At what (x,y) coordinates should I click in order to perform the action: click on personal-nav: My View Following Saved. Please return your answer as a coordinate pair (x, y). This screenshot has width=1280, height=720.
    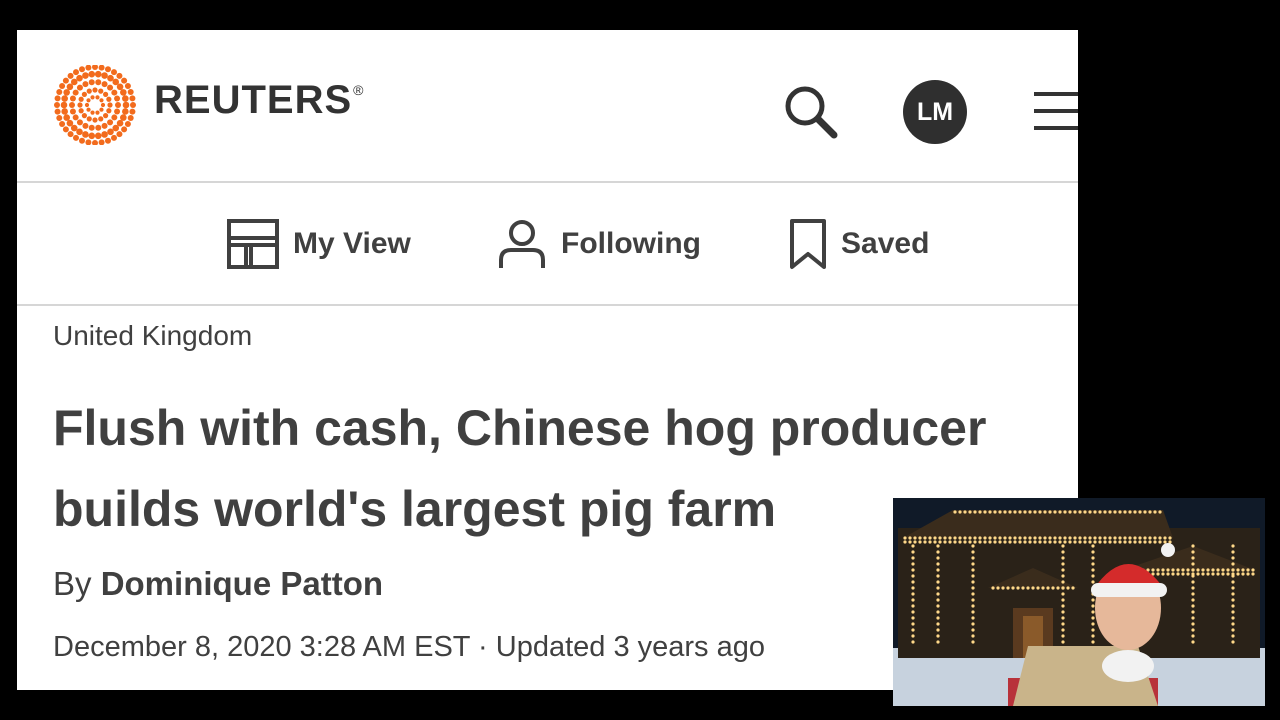
    Looking at the image, I should click on (547, 244).